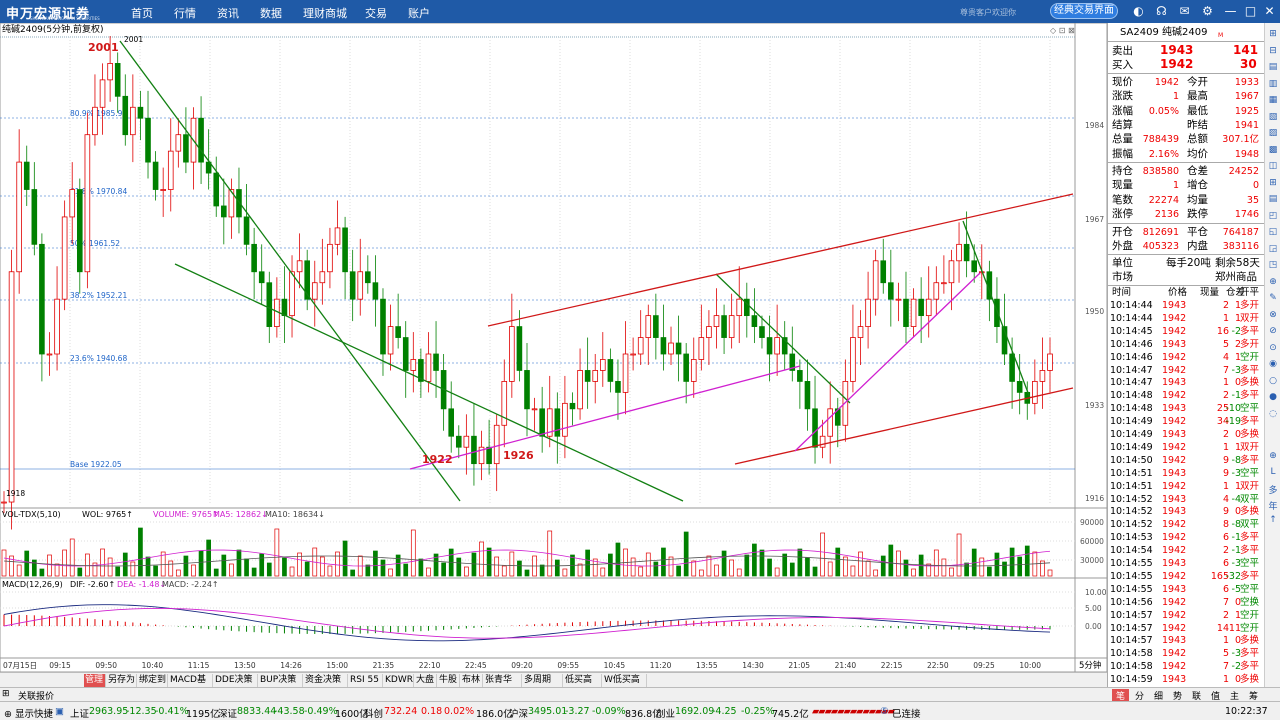  I want to click on toolbar-icon: ○, so click(1273, 382).